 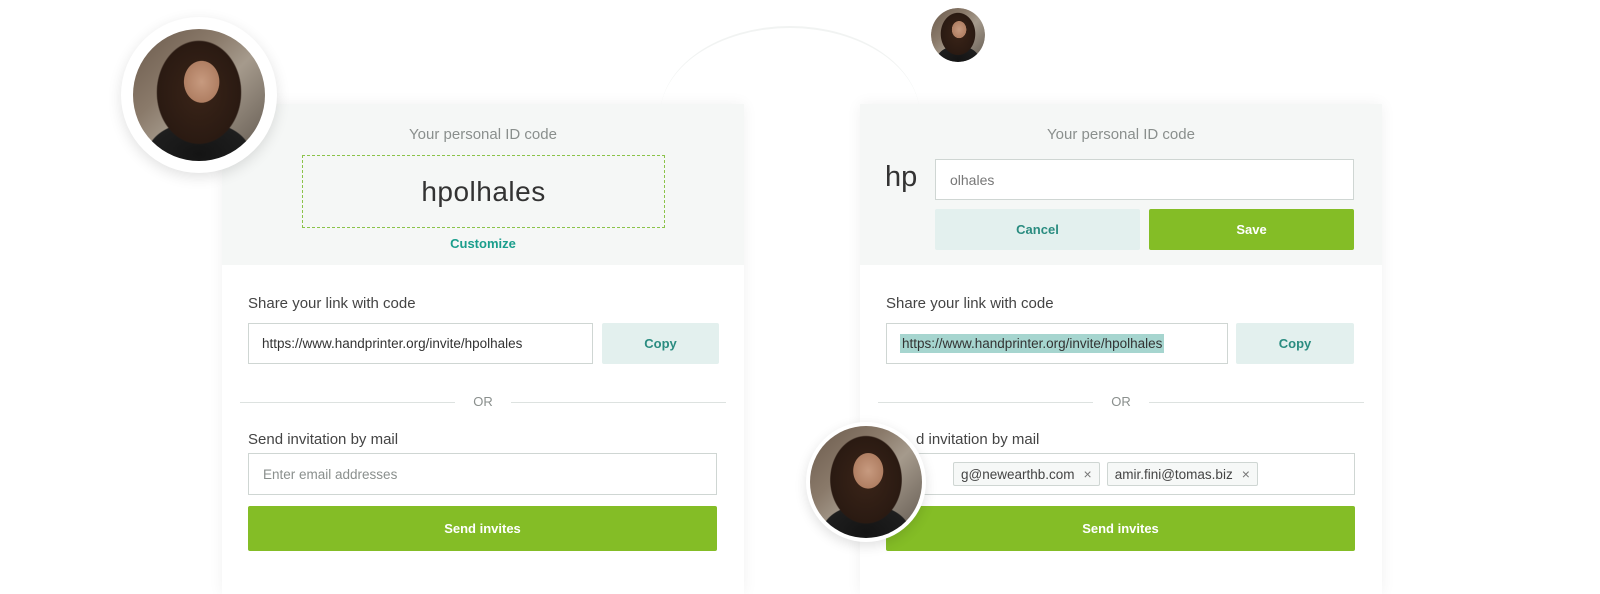 What do you see at coordinates (1018, 474) in the screenshot?
I see `email-tag-text: g@newearthb.com` at bounding box center [1018, 474].